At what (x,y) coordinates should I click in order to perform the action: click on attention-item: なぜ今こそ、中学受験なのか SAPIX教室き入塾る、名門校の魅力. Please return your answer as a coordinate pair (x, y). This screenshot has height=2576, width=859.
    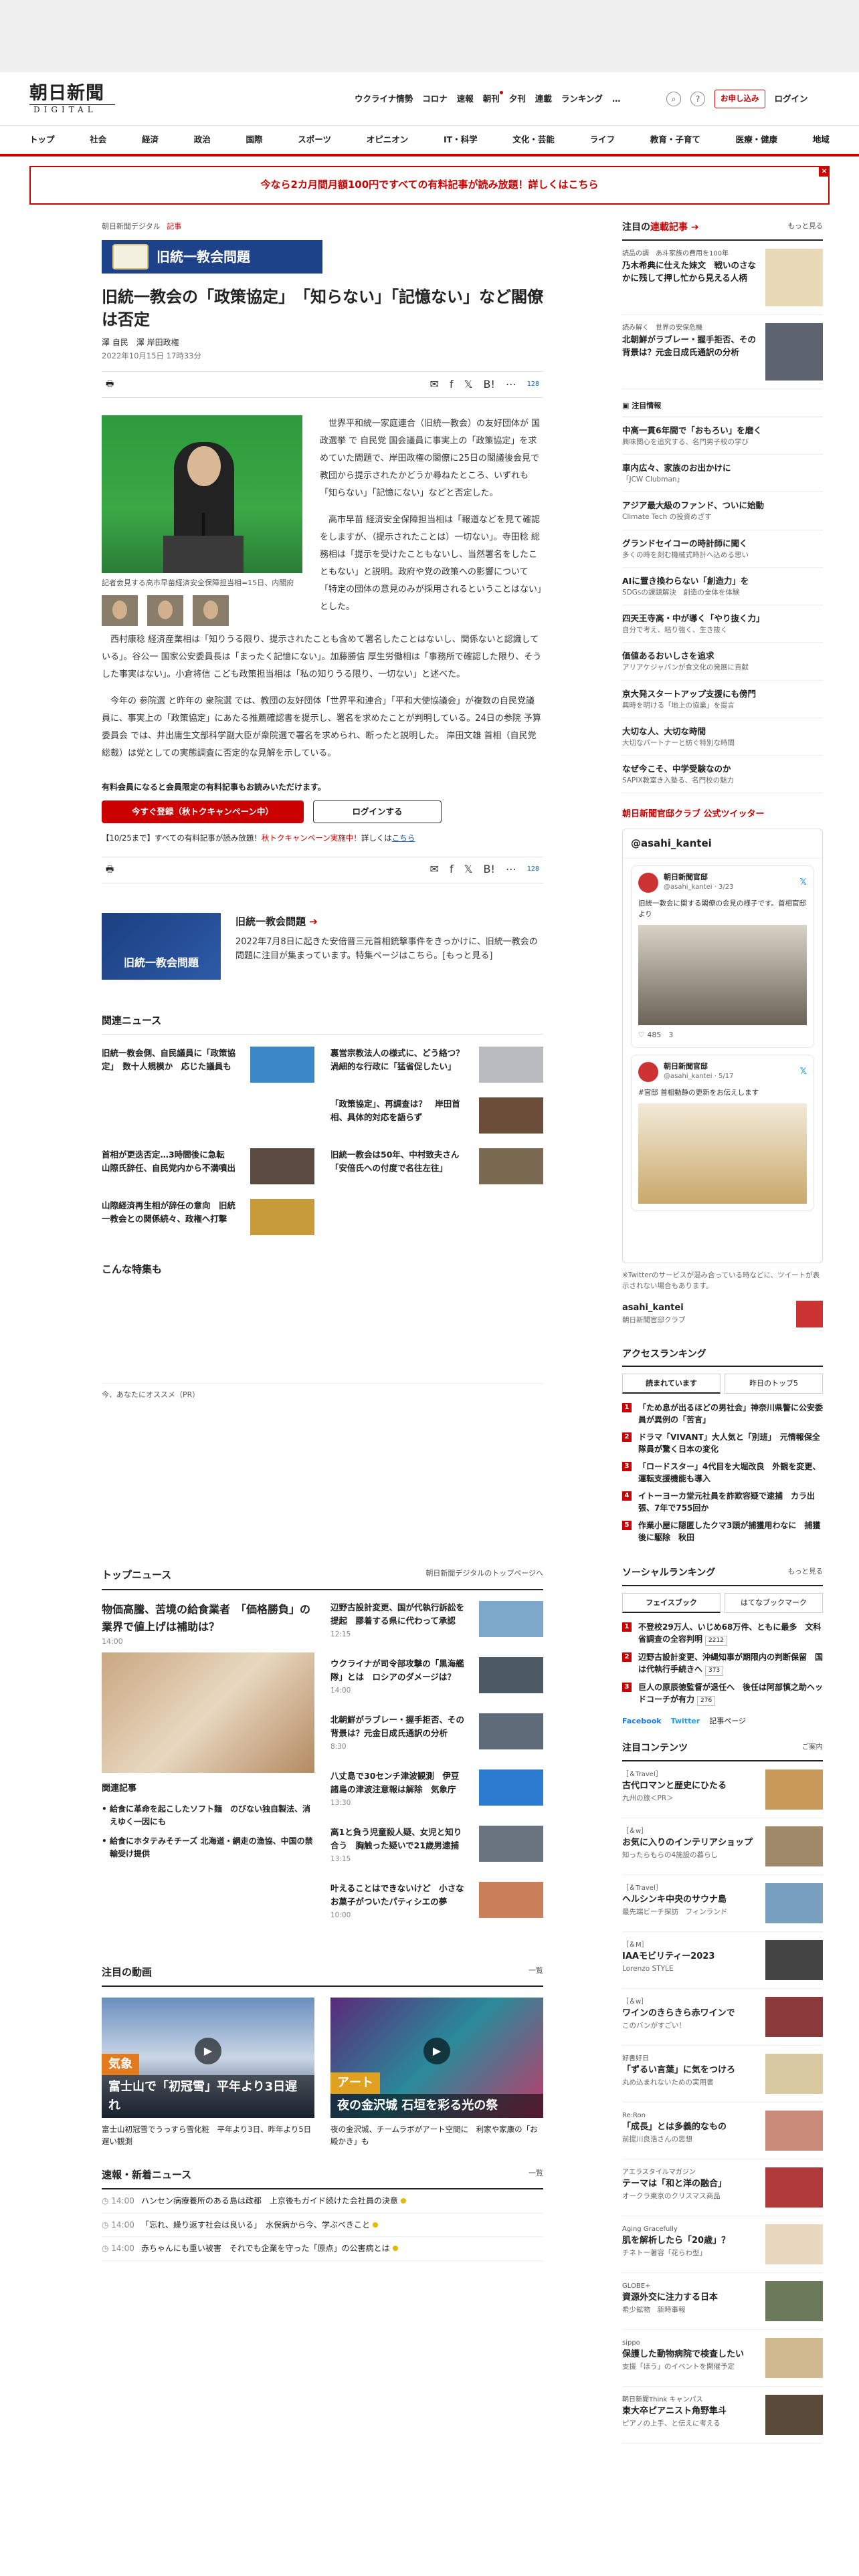
    Looking at the image, I should click on (723, 775).